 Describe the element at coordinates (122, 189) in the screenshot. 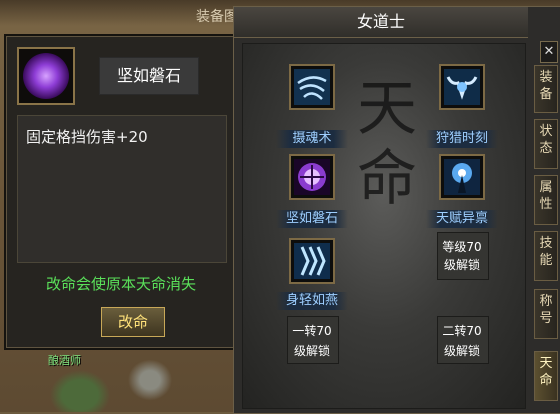

I see `tooltip-description: 固定格挡伤害+20` at that location.